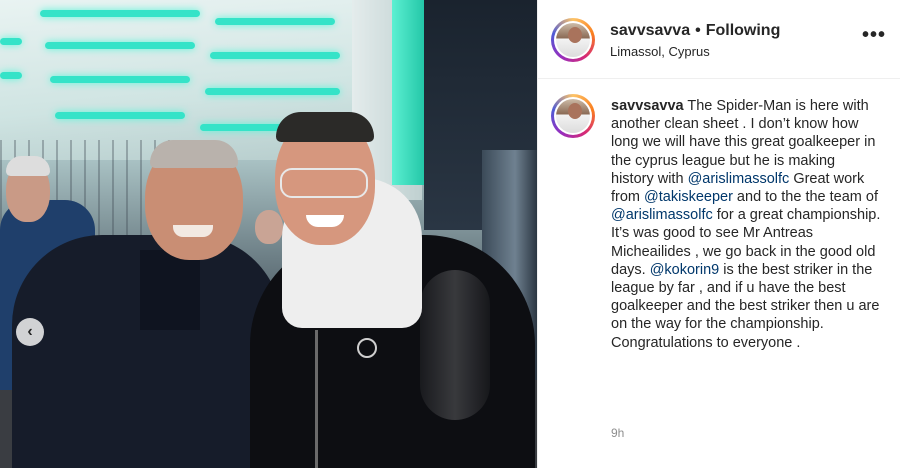 This screenshot has height=468, width=900. What do you see at coordinates (194, 154) in the screenshot?
I see `older-man-hair` at bounding box center [194, 154].